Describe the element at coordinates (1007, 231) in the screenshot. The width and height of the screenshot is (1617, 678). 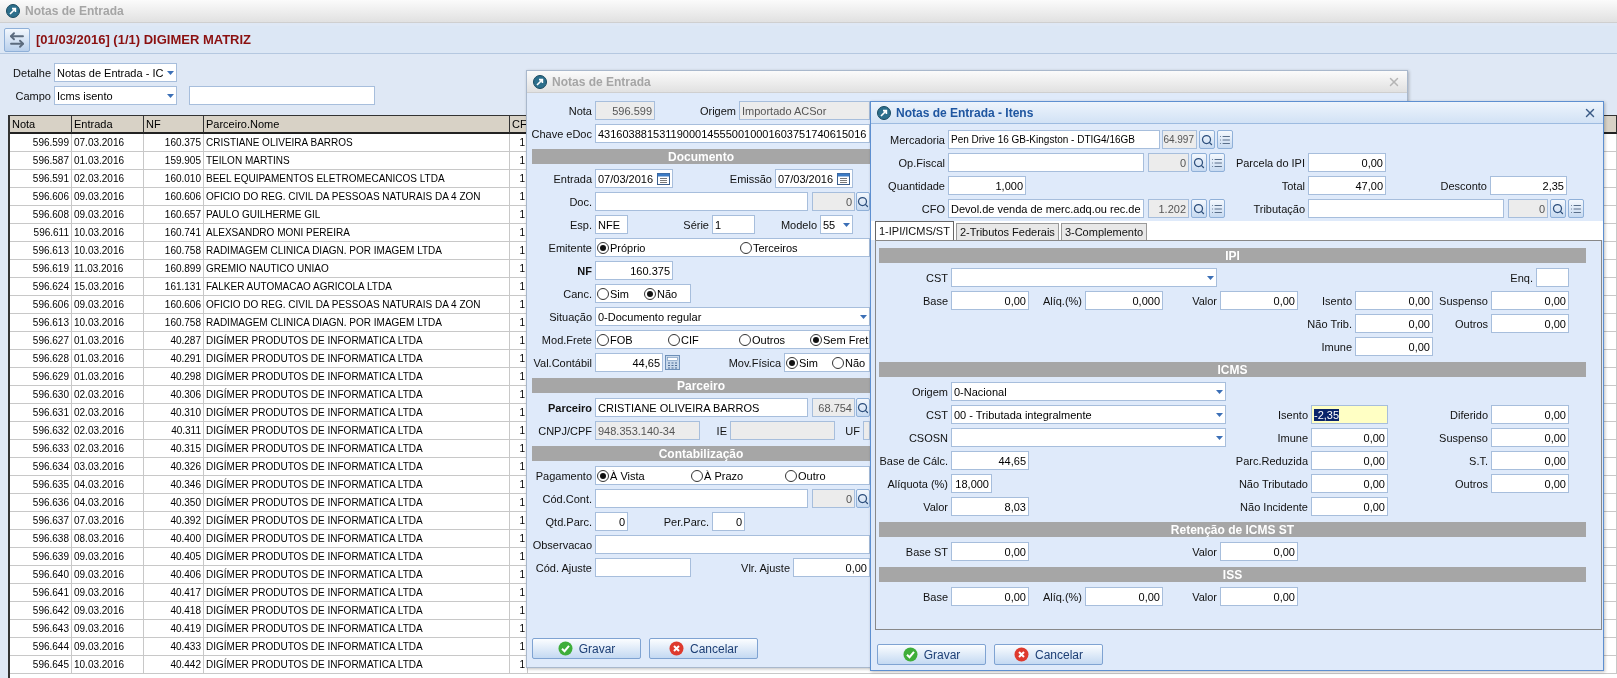
I see `tab: 2-Tributos Federais` at that location.